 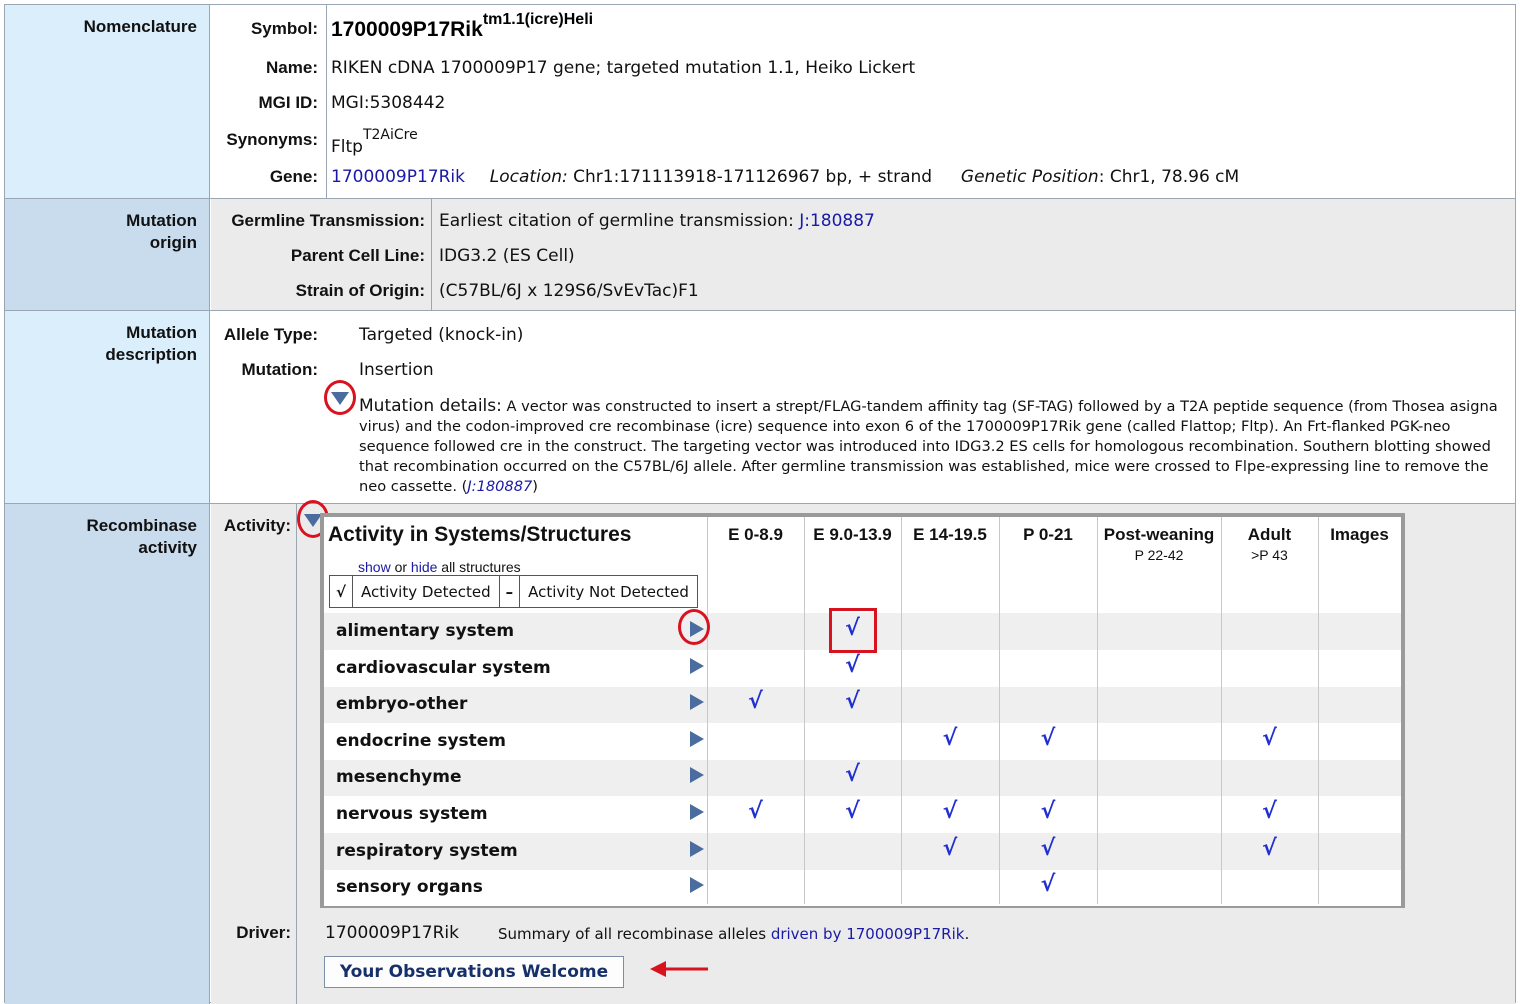 What do you see at coordinates (374, 567) in the screenshot?
I see `show-all-link: show` at bounding box center [374, 567].